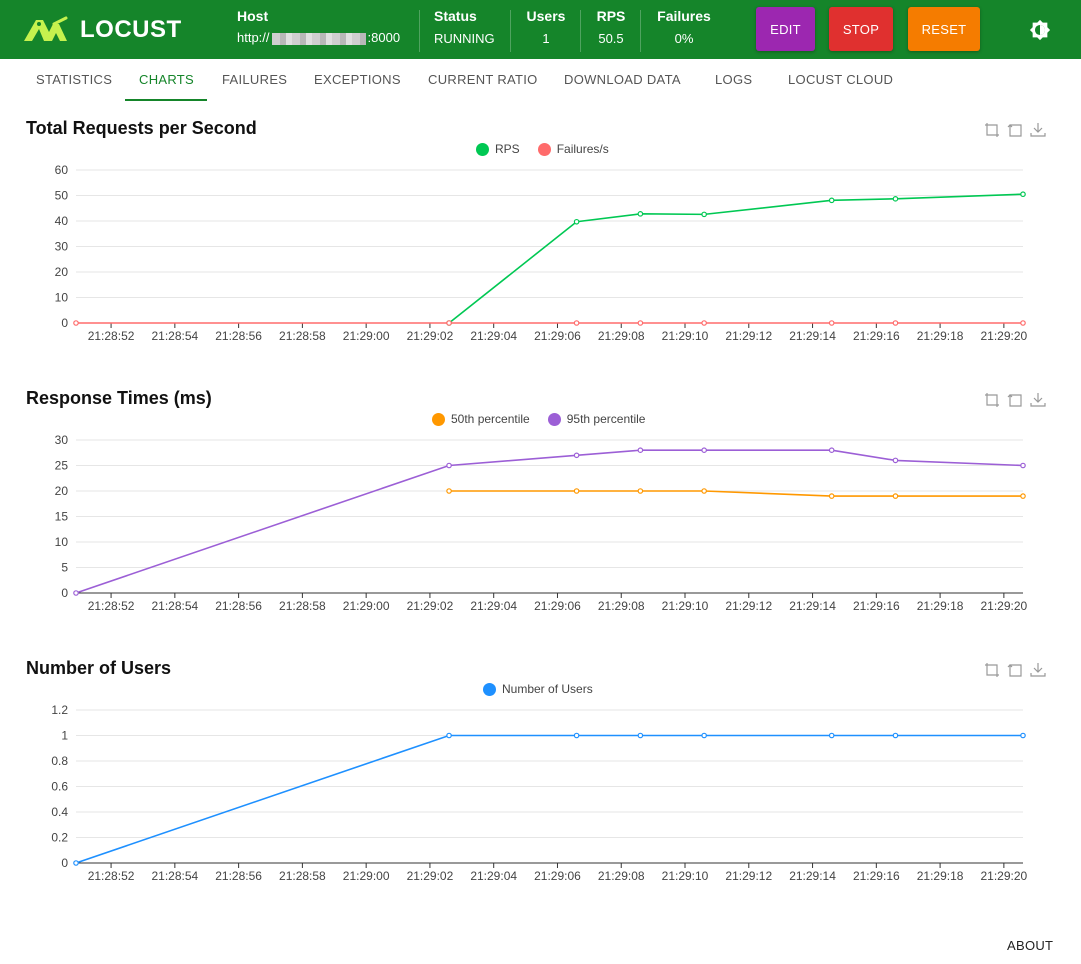  What do you see at coordinates (684, 27) in the screenshot?
I see `failures-info: Failures 0%` at bounding box center [684, 27].